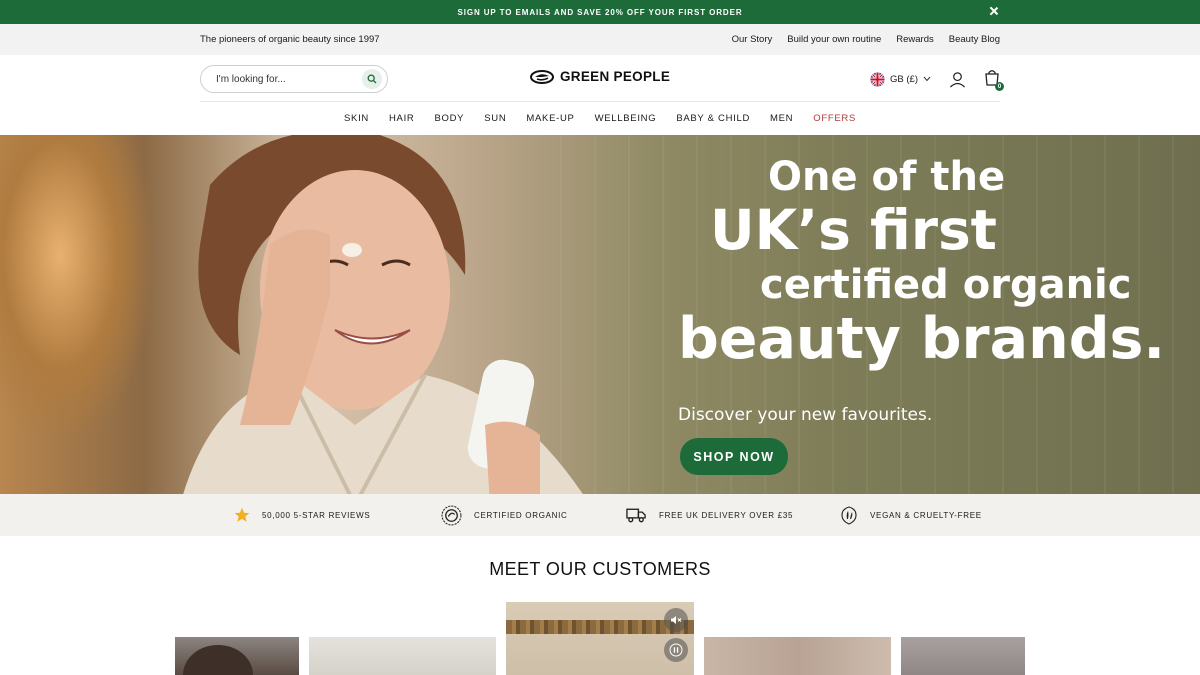 The width and height of the screenshot is (1200, 675). I want to click on pause-icon, so click(676, 650).